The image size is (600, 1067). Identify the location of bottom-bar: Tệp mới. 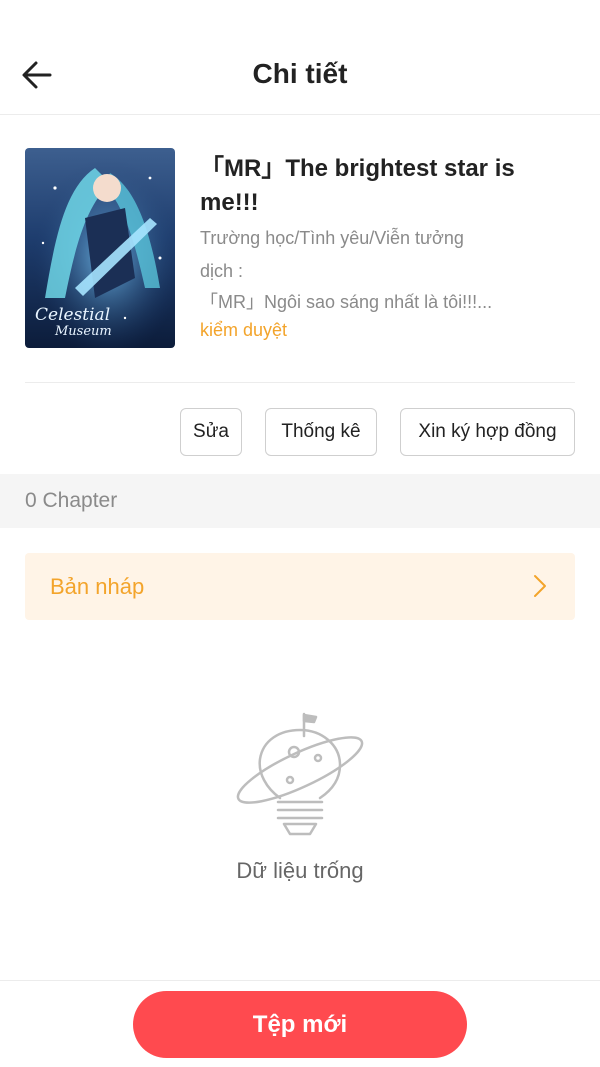
(300, 1023).